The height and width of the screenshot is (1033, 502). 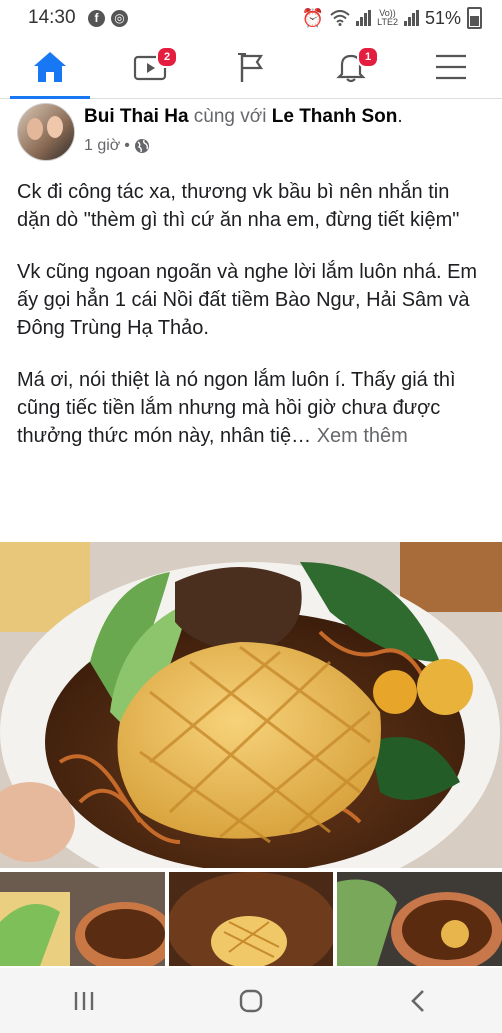 I want to click on see-more-link: Xem thêm, so click(x=362, y=436).